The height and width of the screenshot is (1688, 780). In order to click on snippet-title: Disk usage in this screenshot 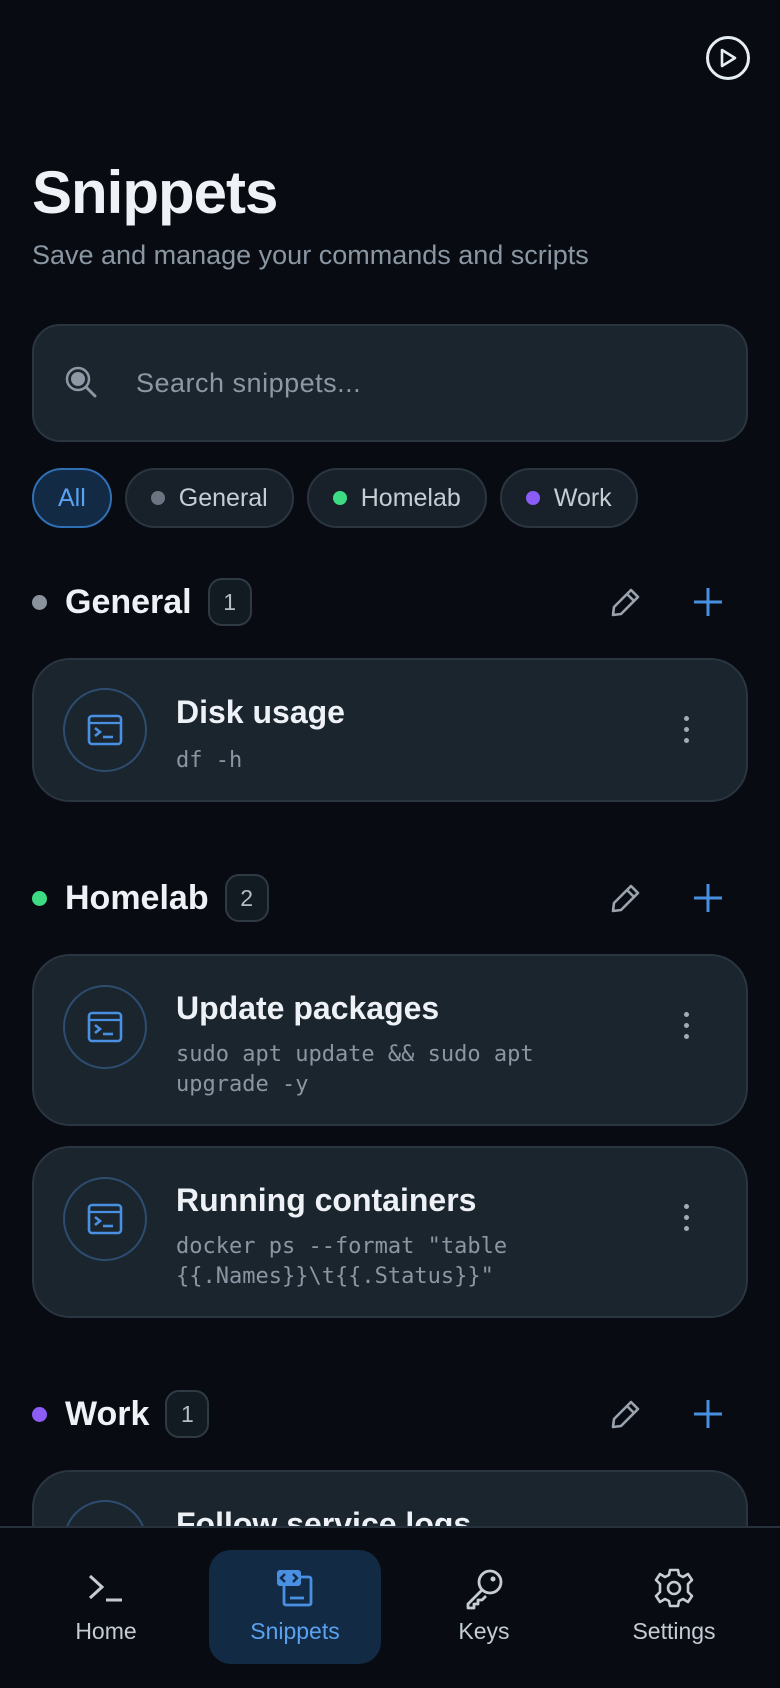, I will do `click(260, 712)`.